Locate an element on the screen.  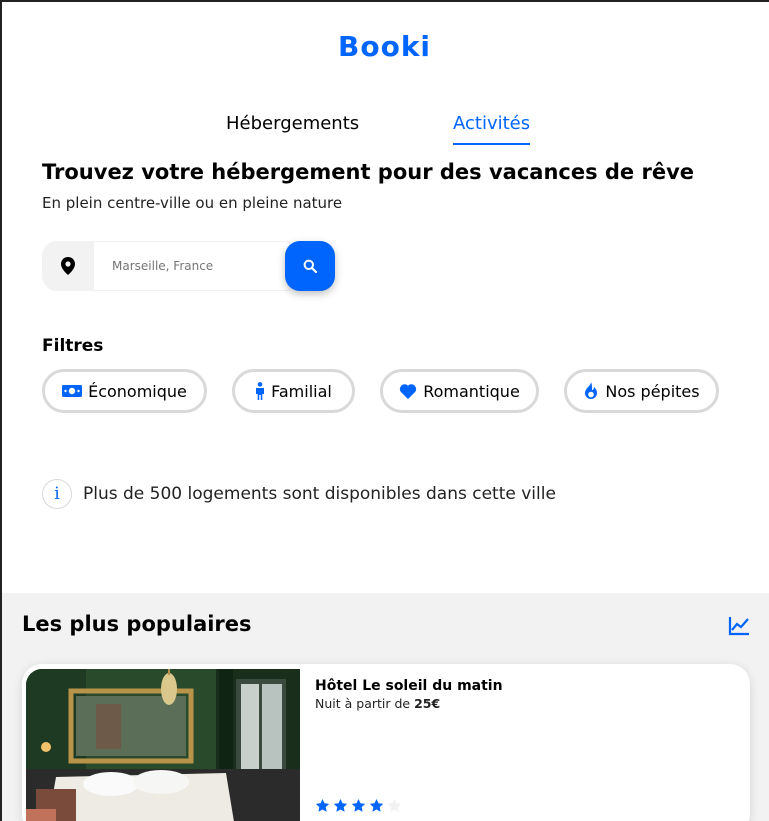
fire-icon is located at coordinates (591, 390).